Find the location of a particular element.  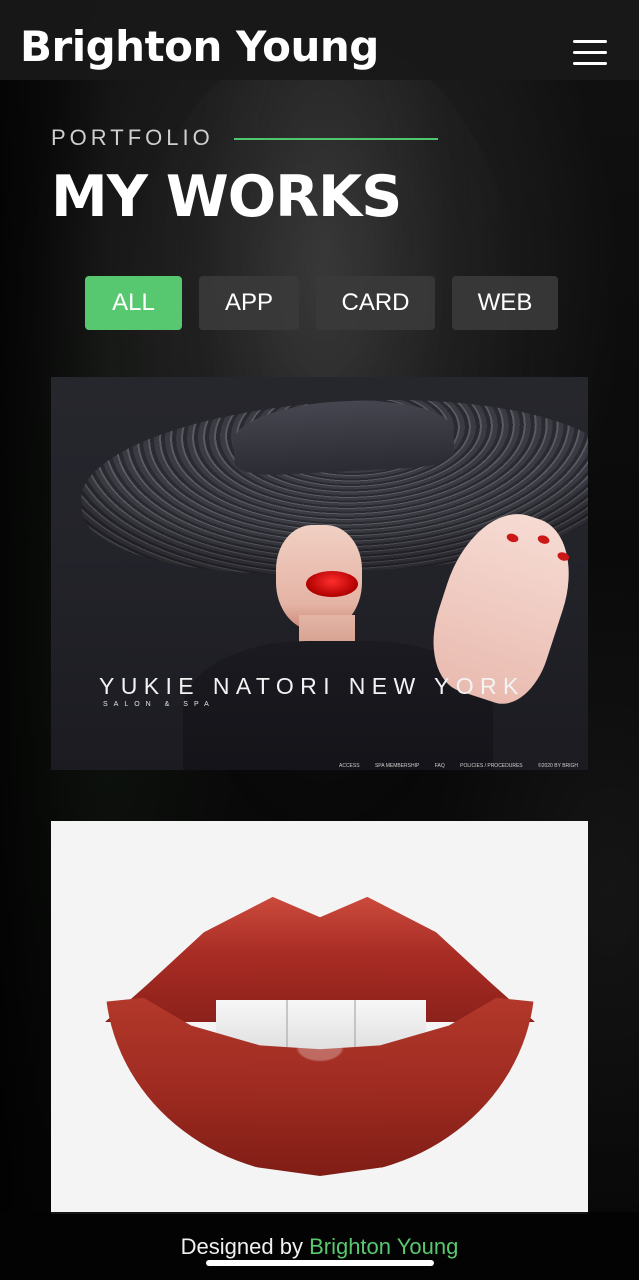

site-header: Brighton Young is located at coordinates (319, 52).